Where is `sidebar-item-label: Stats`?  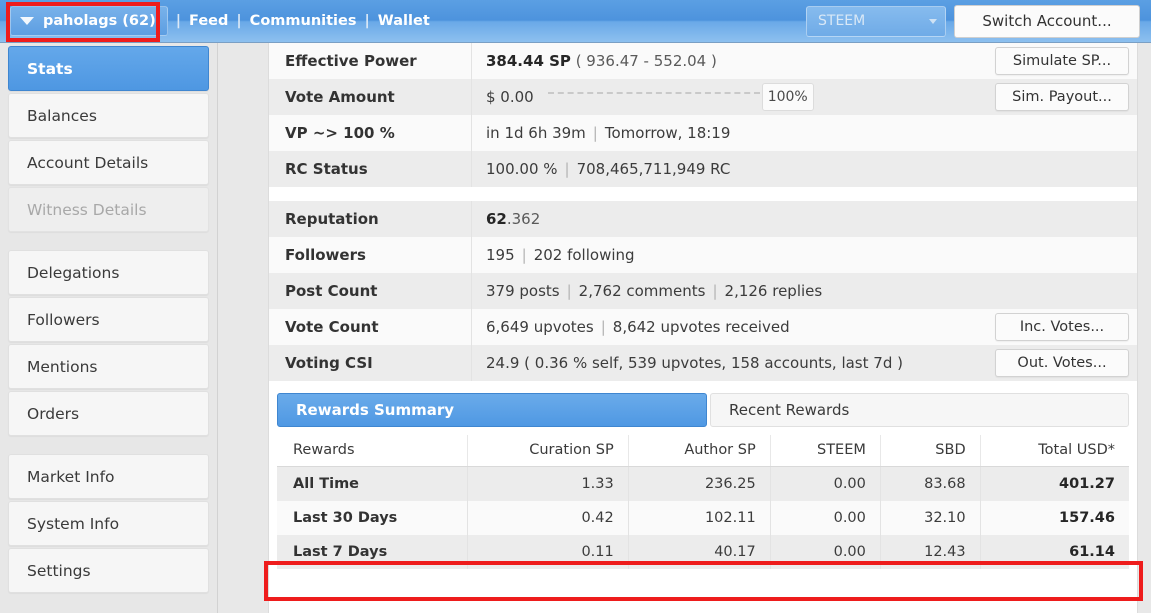
sidebar-item-label: Stats is located at coordinates (50, 68).